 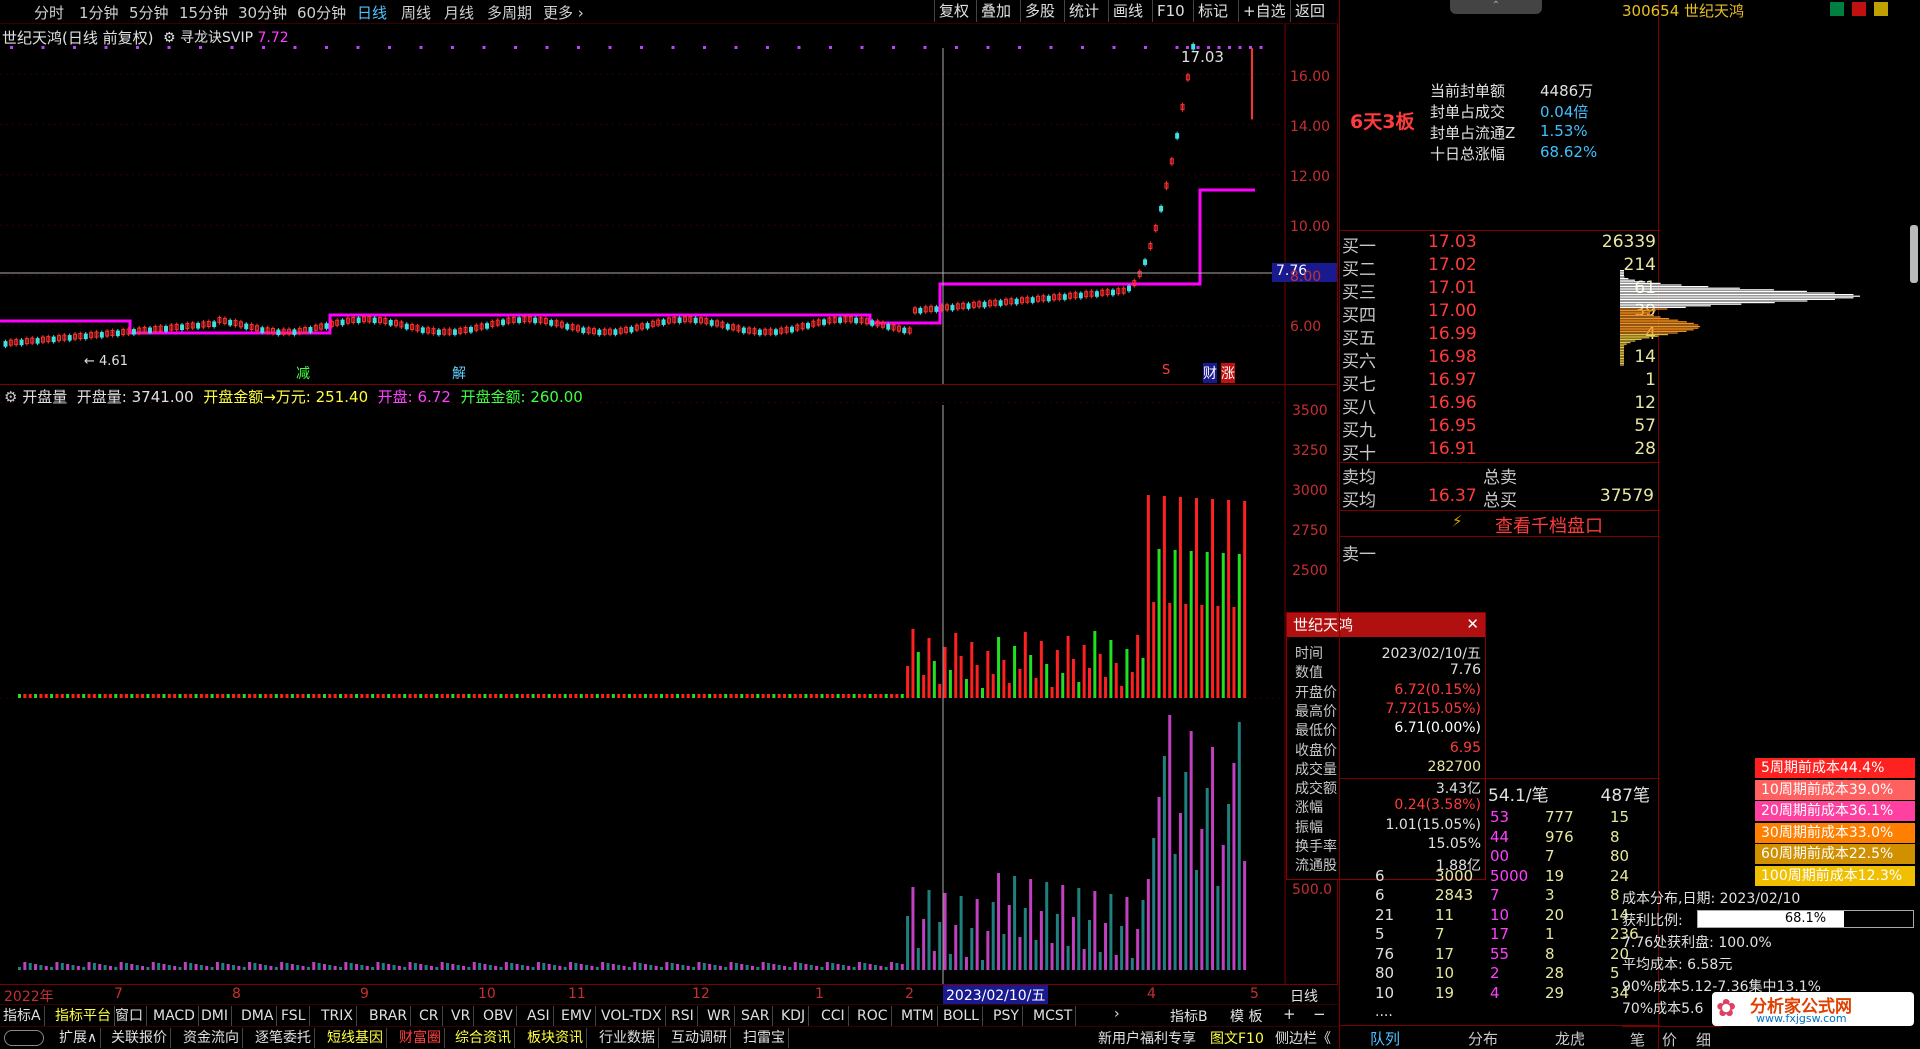 I want to click on indicator-tab-boll: BOLL, so click(x=961, y=1016).